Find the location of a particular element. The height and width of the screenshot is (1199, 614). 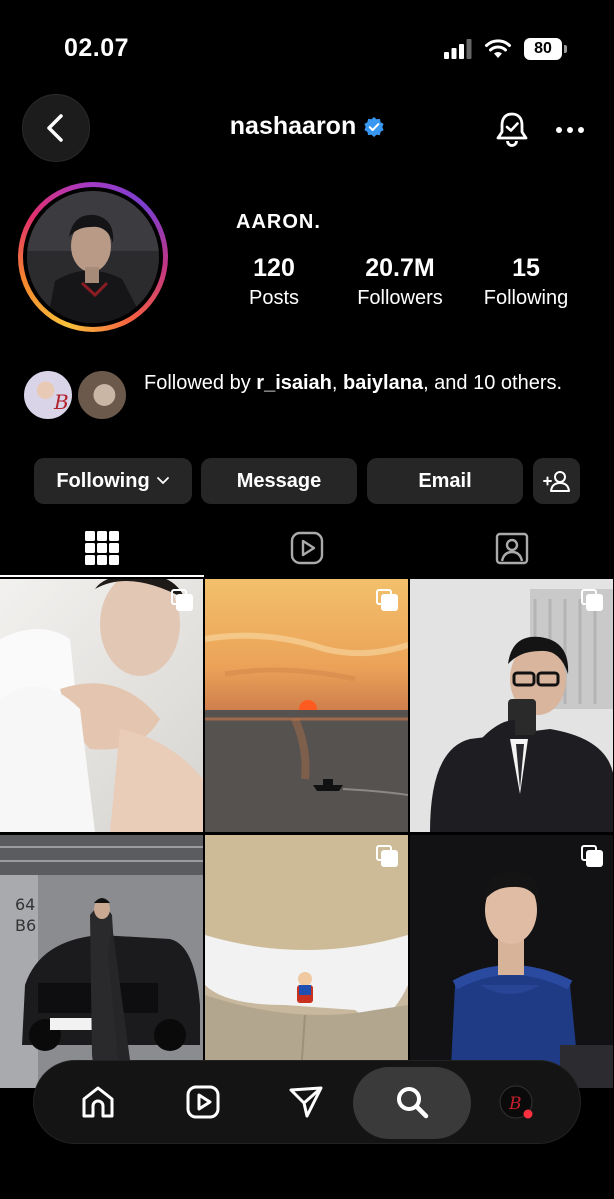

post-tile-4: 64 B6 is located at coordinates (101, 961).